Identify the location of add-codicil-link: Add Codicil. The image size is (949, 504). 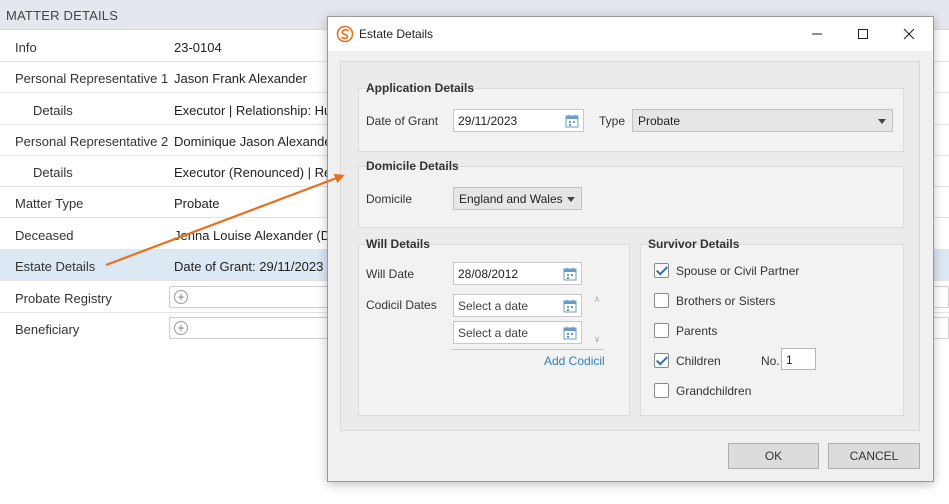
(574, 361).